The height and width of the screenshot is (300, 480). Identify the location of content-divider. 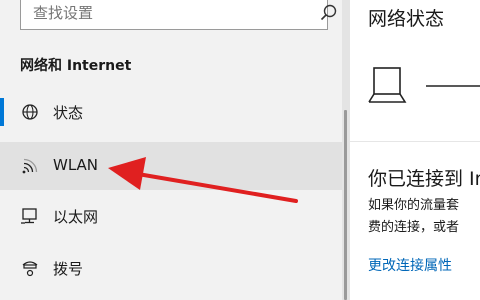
(415, 141).